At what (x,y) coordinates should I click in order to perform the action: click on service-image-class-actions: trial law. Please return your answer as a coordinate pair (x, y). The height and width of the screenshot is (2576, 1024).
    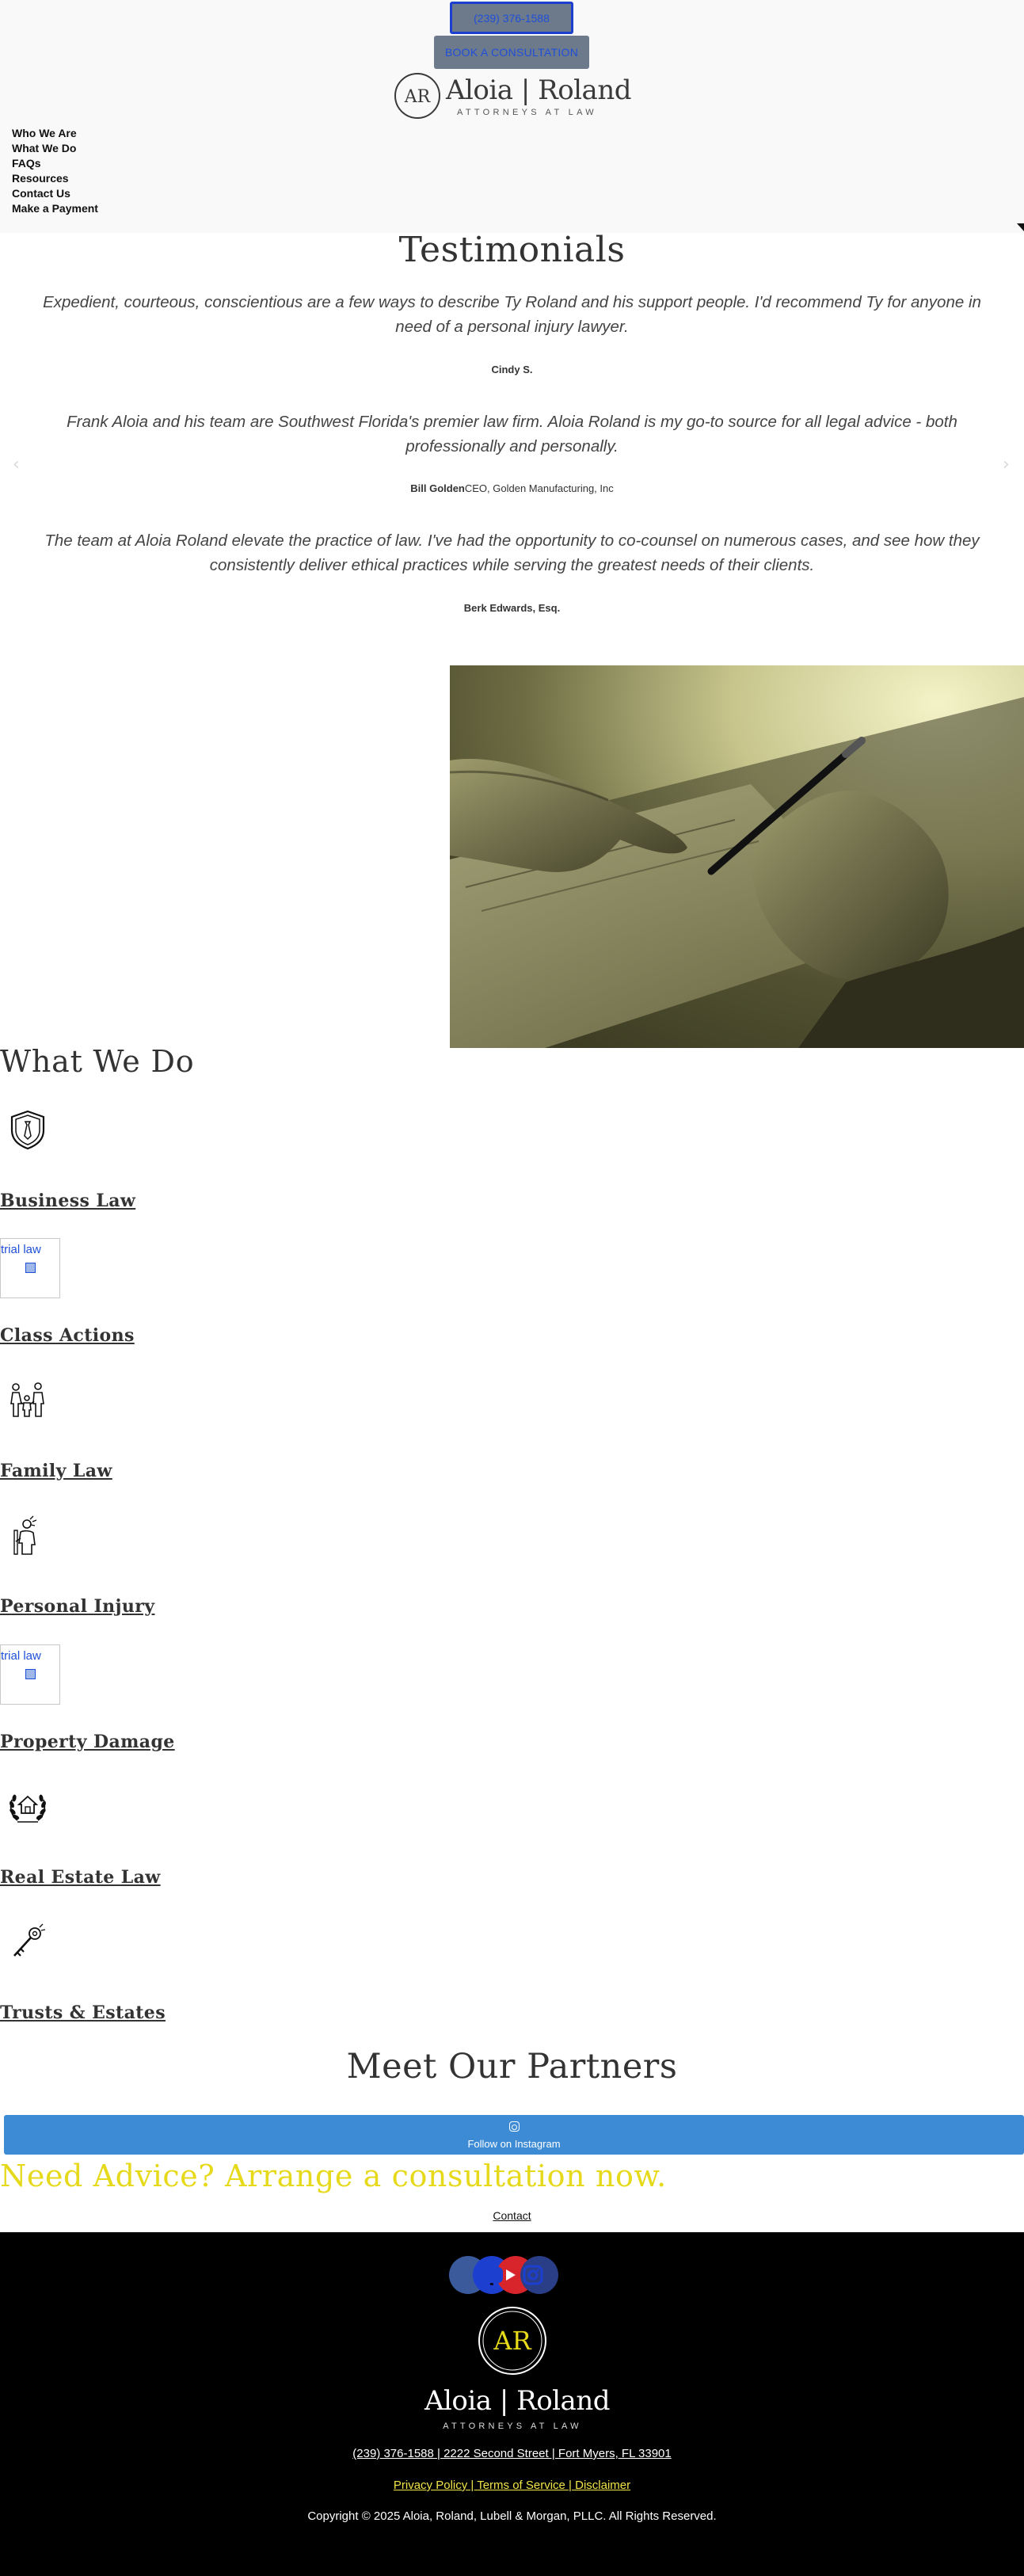
    Looking at the image, I should click on (30, 1268).